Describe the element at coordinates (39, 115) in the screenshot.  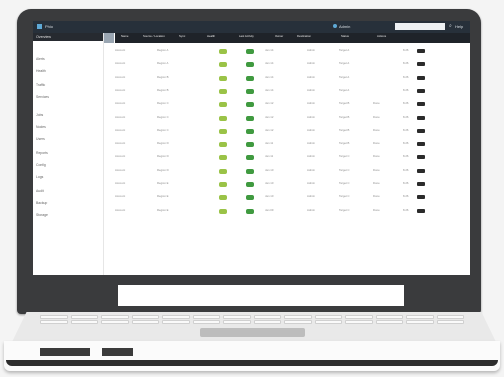
I see `sidebar-item: Jobs` at that location.